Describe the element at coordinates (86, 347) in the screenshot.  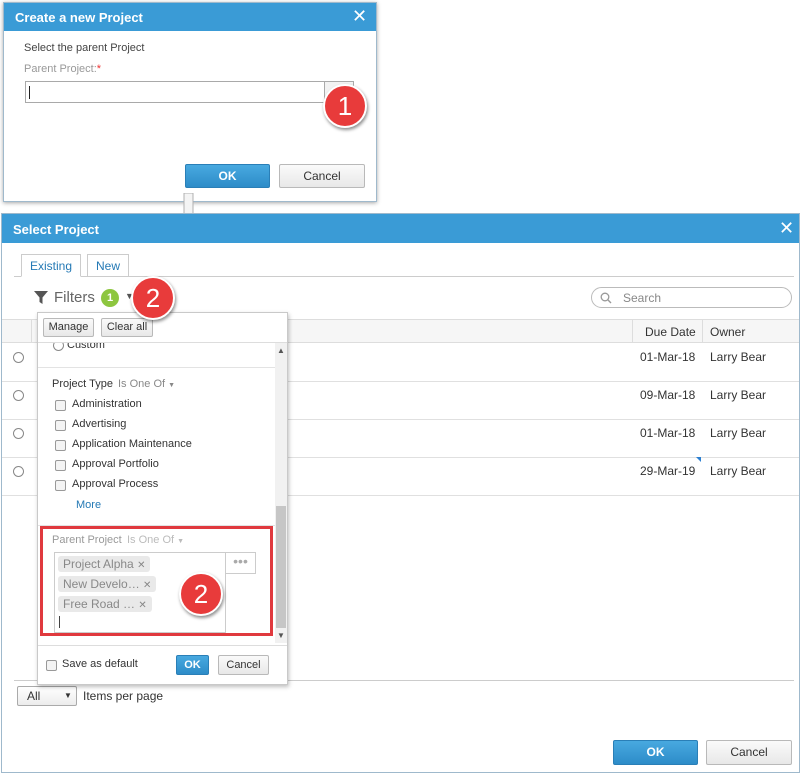
I see `custom-label: Custom` at that location.